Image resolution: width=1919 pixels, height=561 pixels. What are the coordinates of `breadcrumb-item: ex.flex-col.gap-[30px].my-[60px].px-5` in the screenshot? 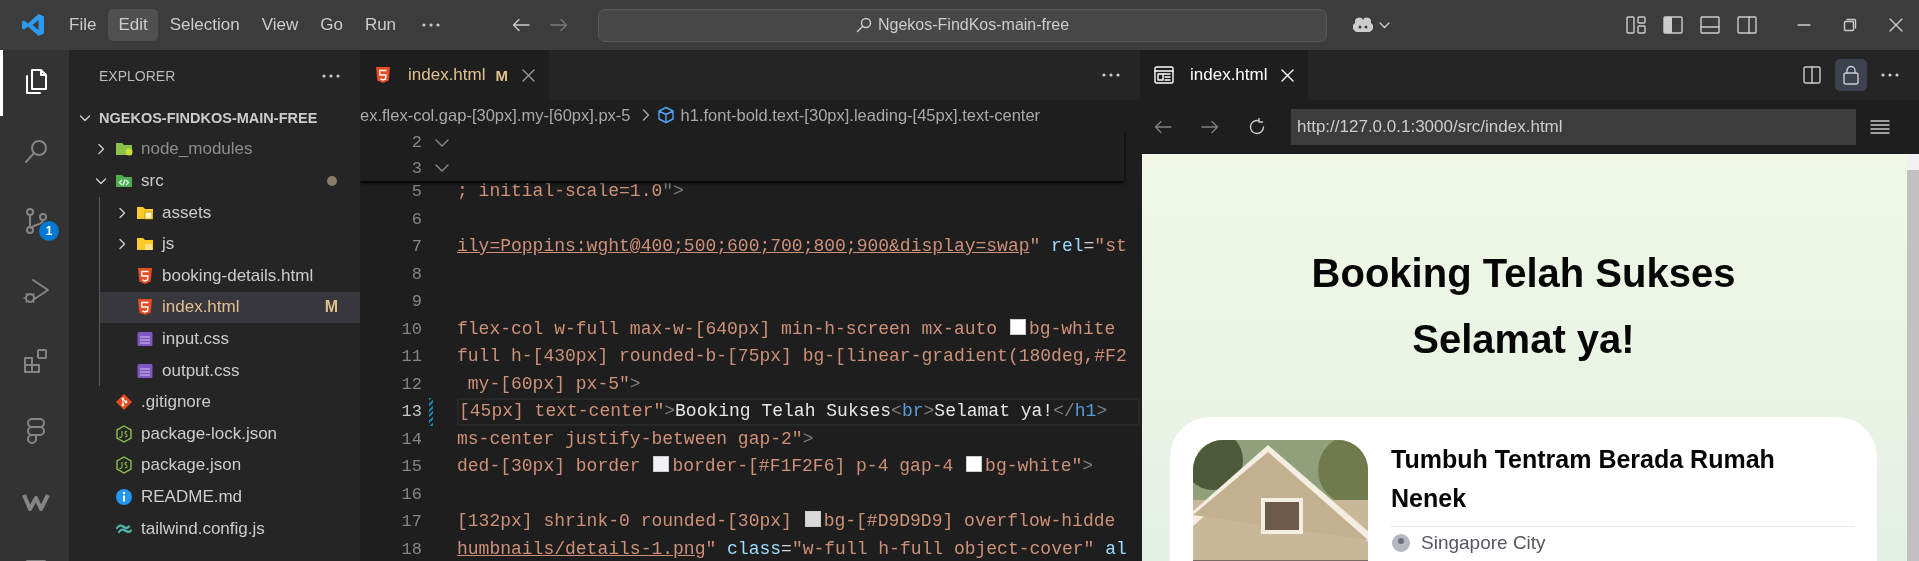 It's located at (495, 115).